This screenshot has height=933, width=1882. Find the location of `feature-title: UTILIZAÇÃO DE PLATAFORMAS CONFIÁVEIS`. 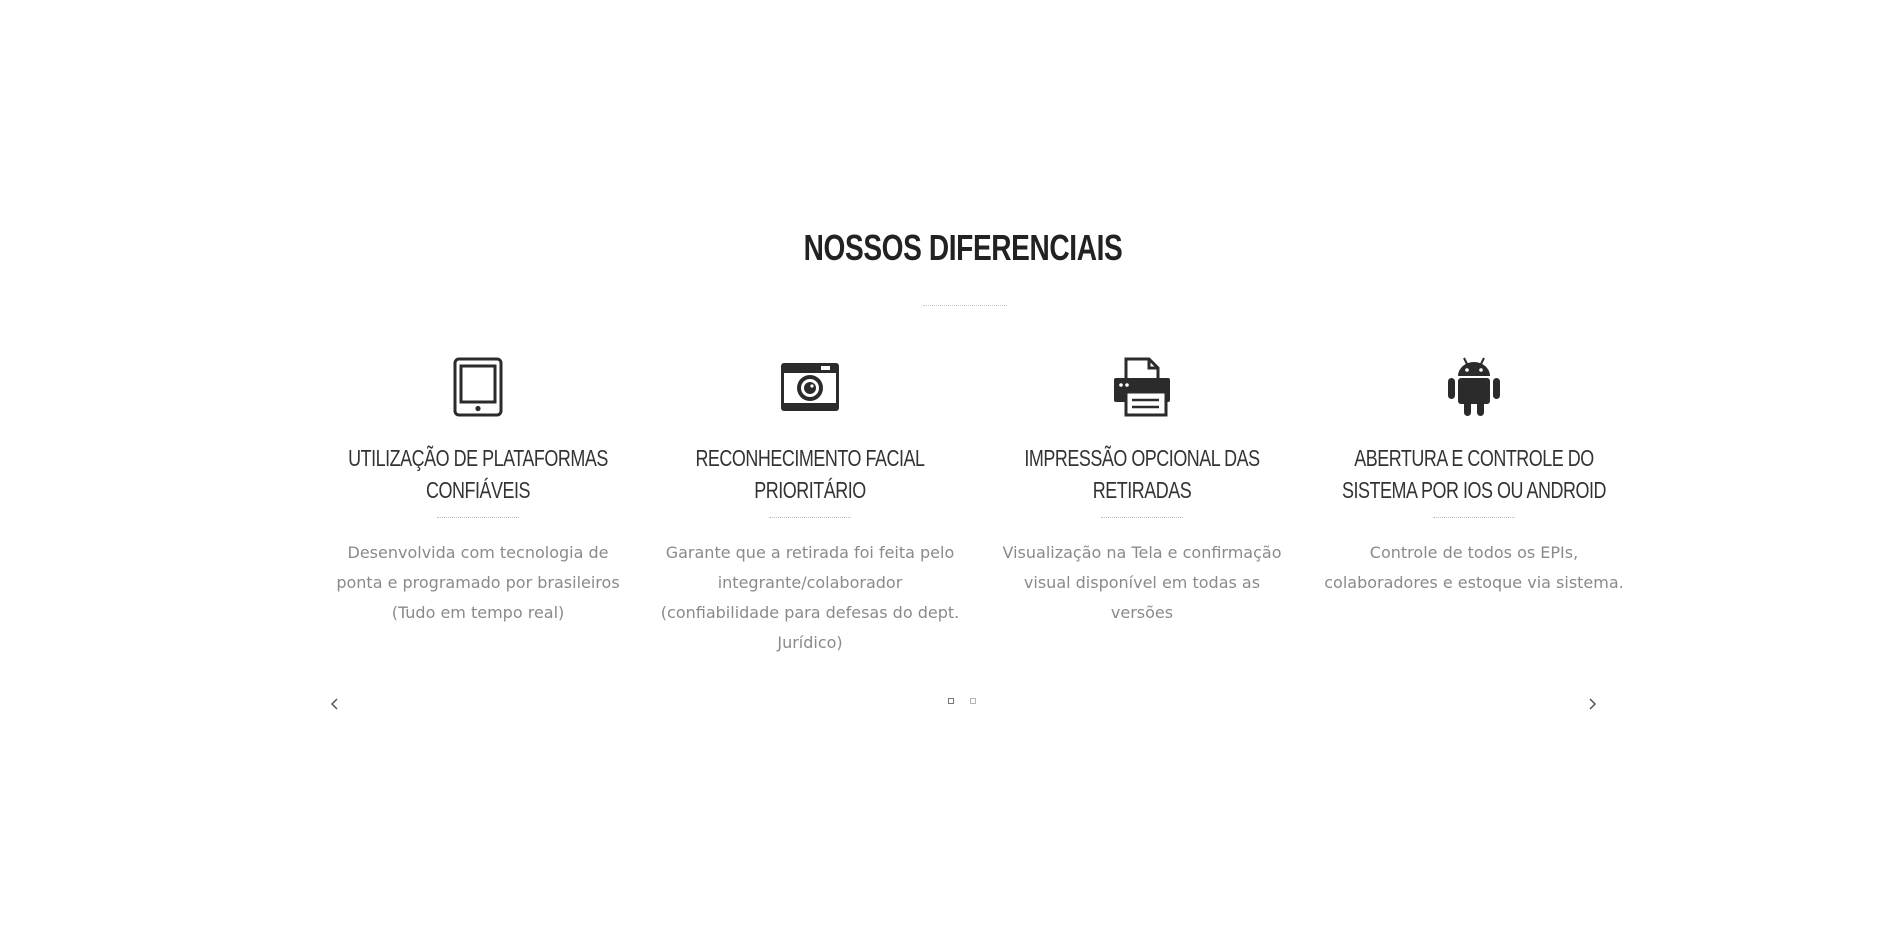

feature-title: UTILIZAÇÃO DE PLATAFORMAS CONFIÁVEIS is located at coordinates (478, 474).